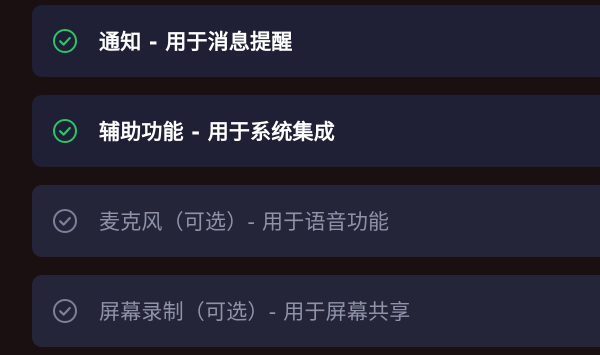 This screenshot has width=600, height=355. What do you see at coordinates (255, 312) in the screenshot?
I see `permission-label: 屏幕录制（可选）- 用于屏幕共享` at bounding box center [255, 312].